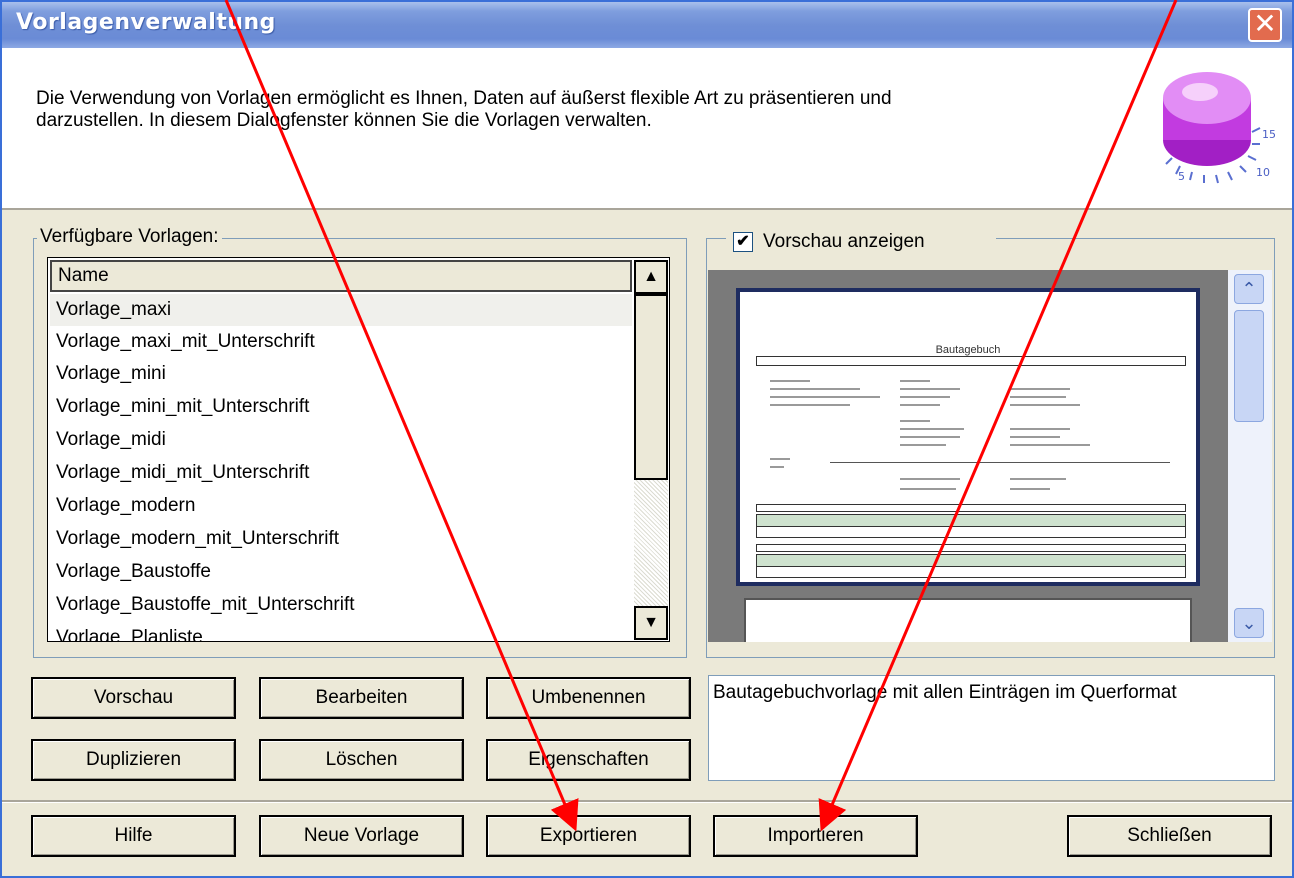  Describe the element at coordinates (588, 760) in the screenshot. I see `properties-button: Eigenschaften` at that location.